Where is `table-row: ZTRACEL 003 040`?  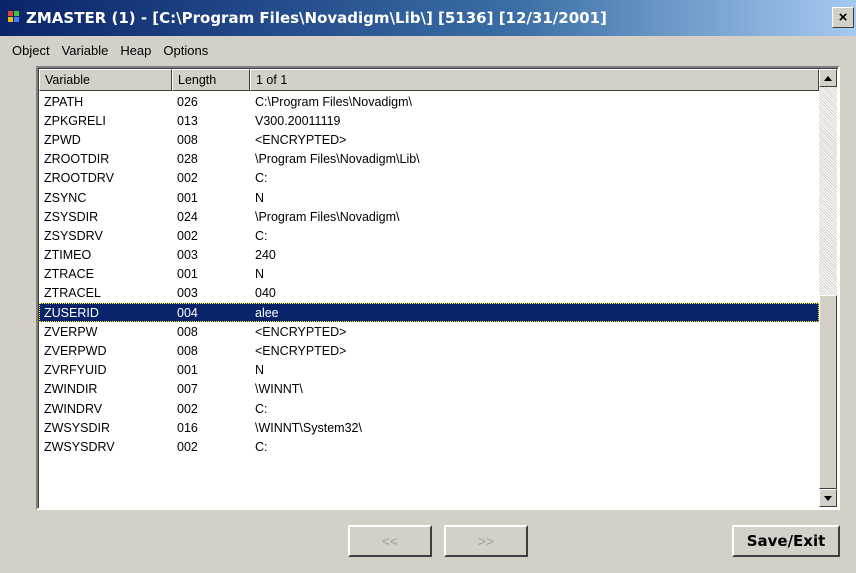 table-row: ZTRACEL 003 040 is located at coordinates (429, 293).